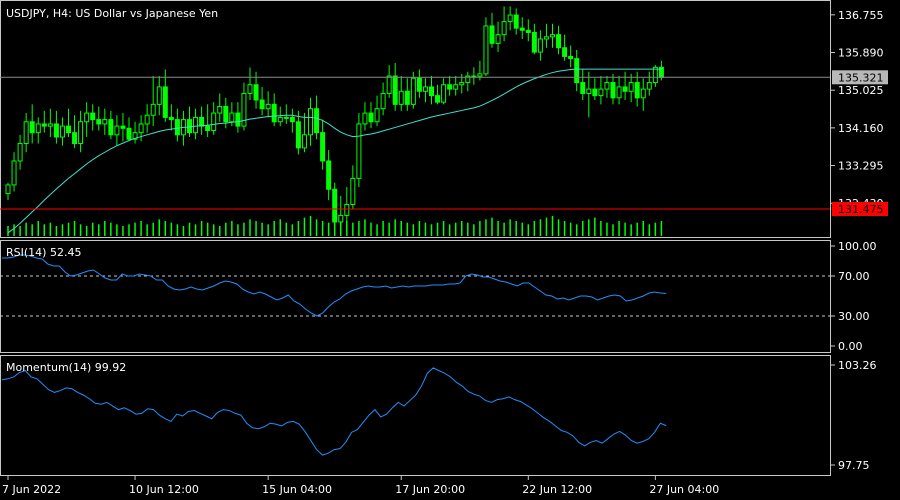  What do you see at coordinates (850, 346) in the screenshot?
I see `rsi-tick-label: 0.00` at bounding box center [850, 346].